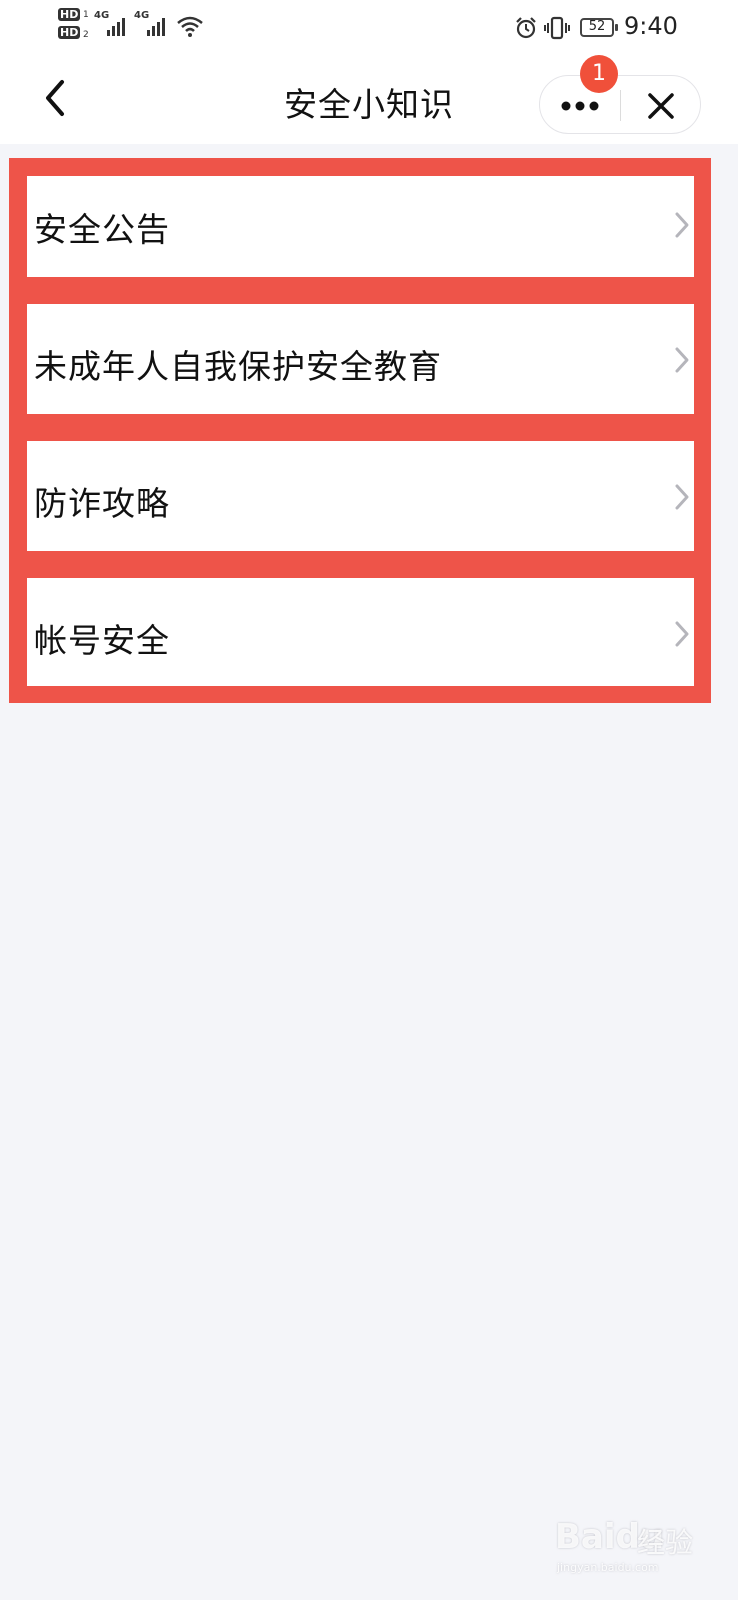 The image size is (738, 1600). I want to click on clock: 9:40, so click(651, 26).